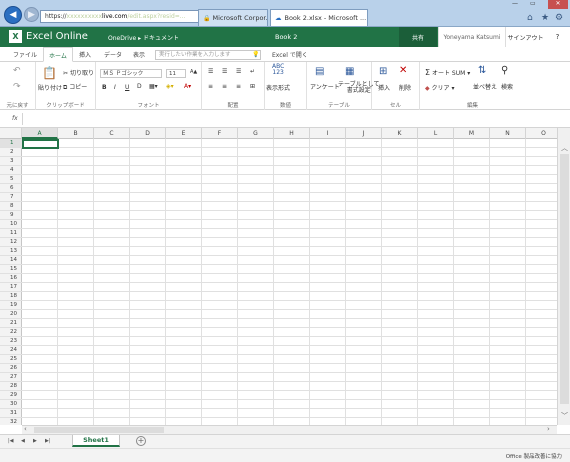 Image resolution: width=570 pixels, height=462 pixels. Describe the element at coordinates (115, 87) in the screenshot. I see `italic-button: I` at that location.